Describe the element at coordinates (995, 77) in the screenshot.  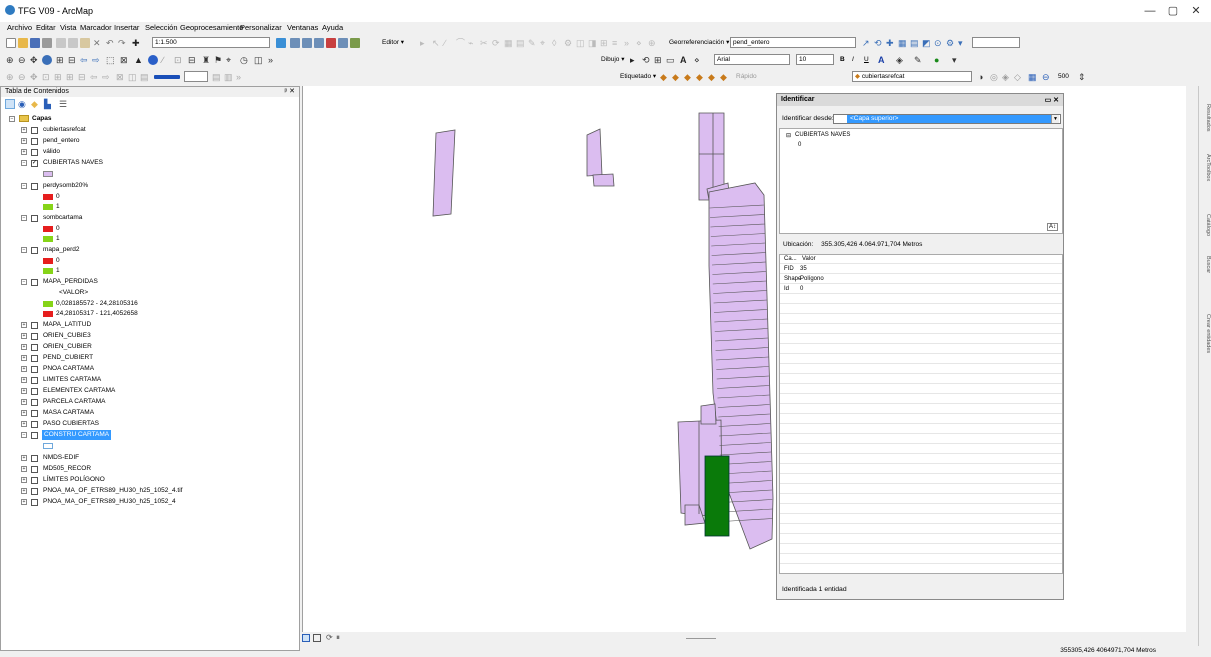
I see `brightness-icon: ◎` at that location.